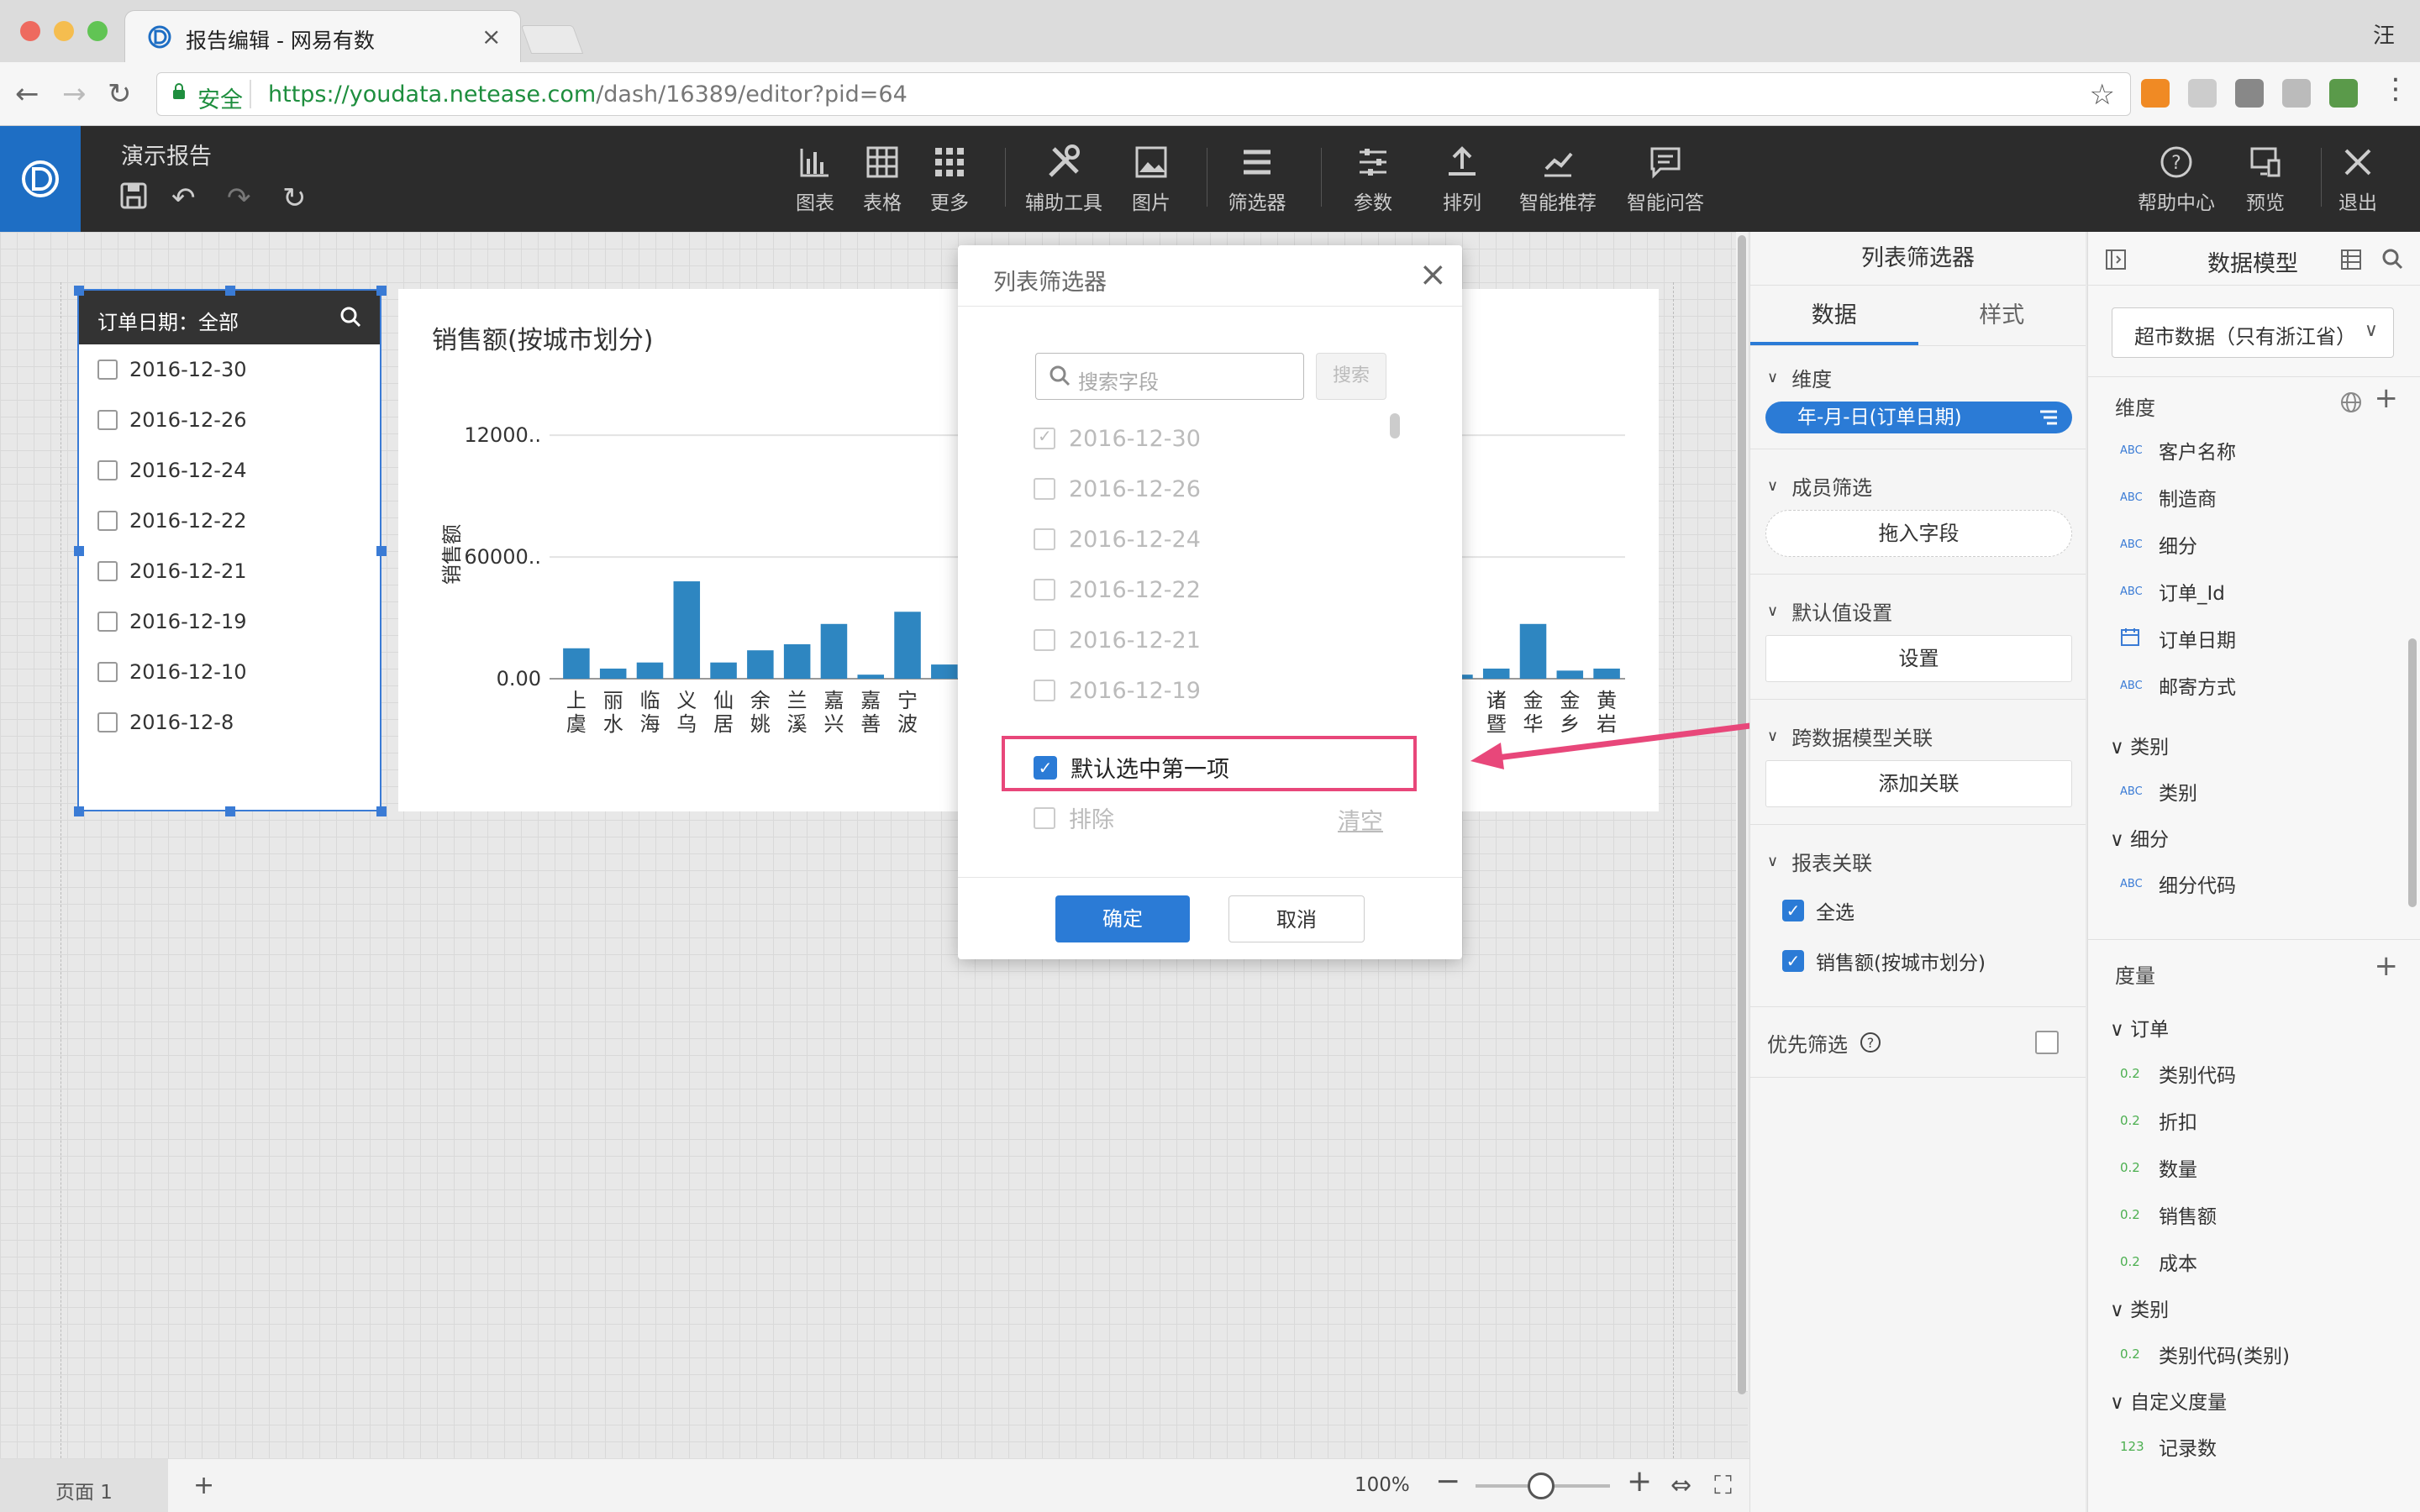 The height and width of the screenshot is (1512, 2420). I want to click on section-header: ∨ 默认值设置, so click(1918, 610).